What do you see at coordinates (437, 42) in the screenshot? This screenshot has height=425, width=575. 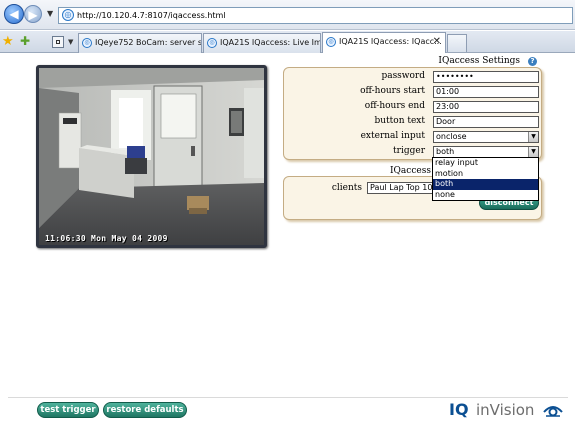 I see `close-tab-icon: ✕` at bounding box center [437, 42].